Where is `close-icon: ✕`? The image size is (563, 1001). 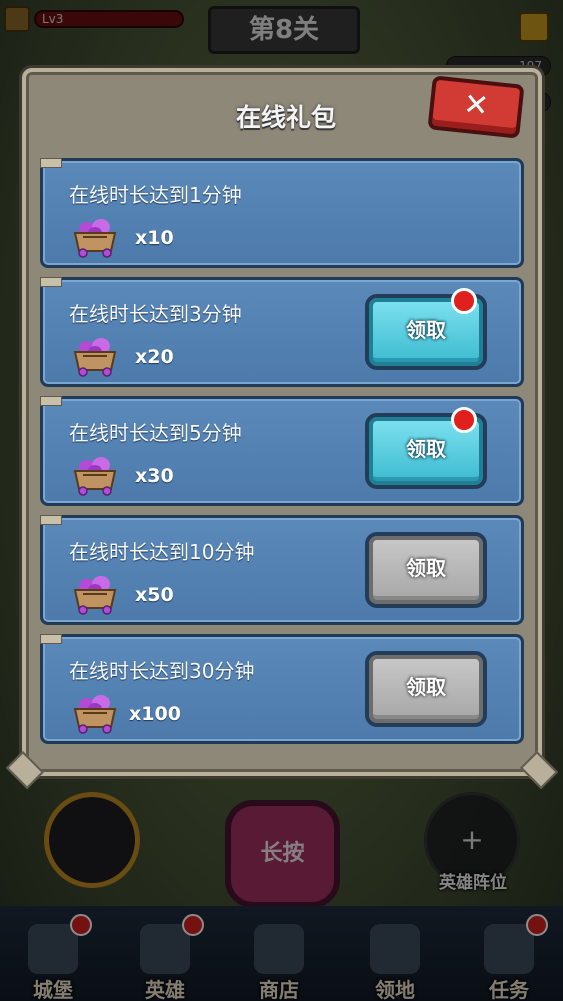 close-icon: ✕ is located at coordinates (476, 105).